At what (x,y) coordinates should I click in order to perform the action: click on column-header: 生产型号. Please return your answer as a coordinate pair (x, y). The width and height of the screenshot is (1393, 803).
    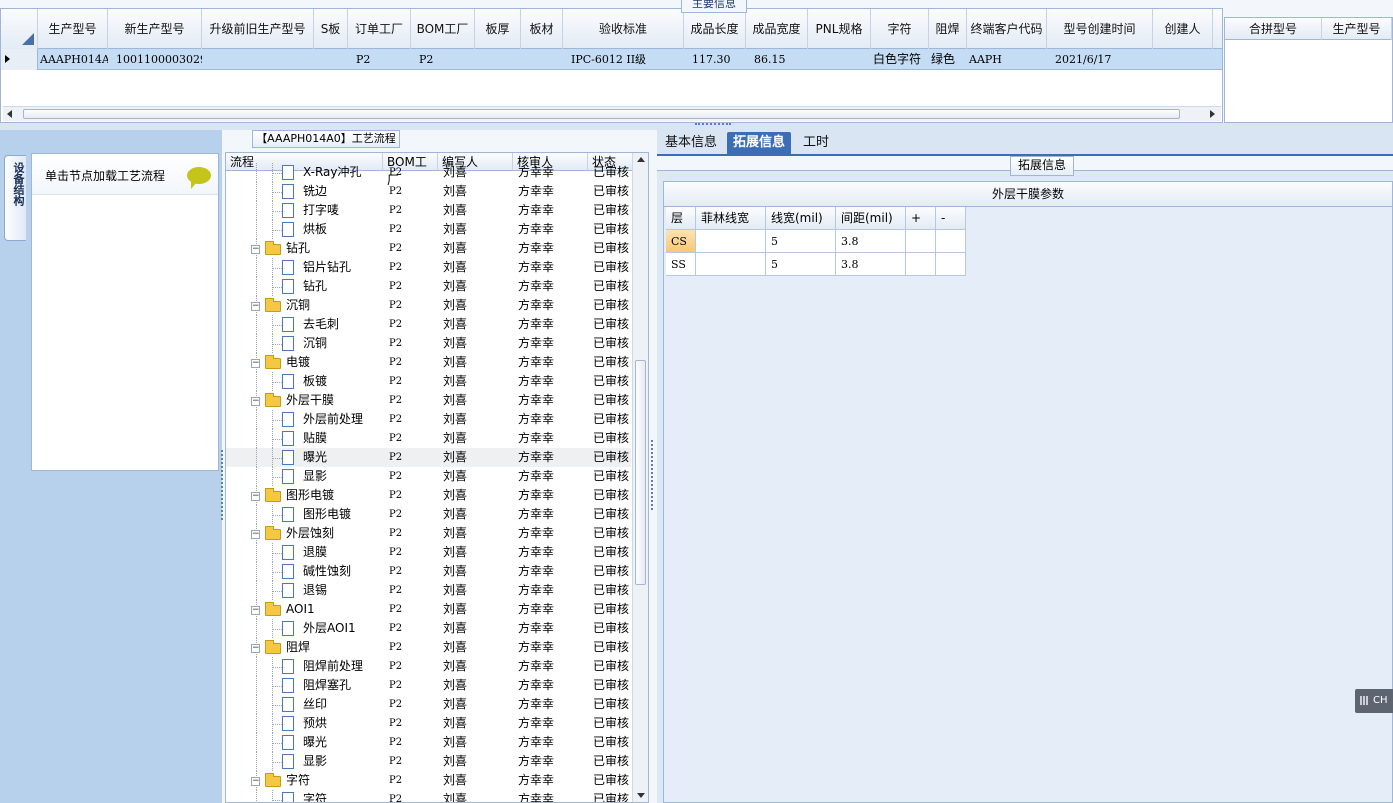
    Looking at the image, I should click on (73, 29).